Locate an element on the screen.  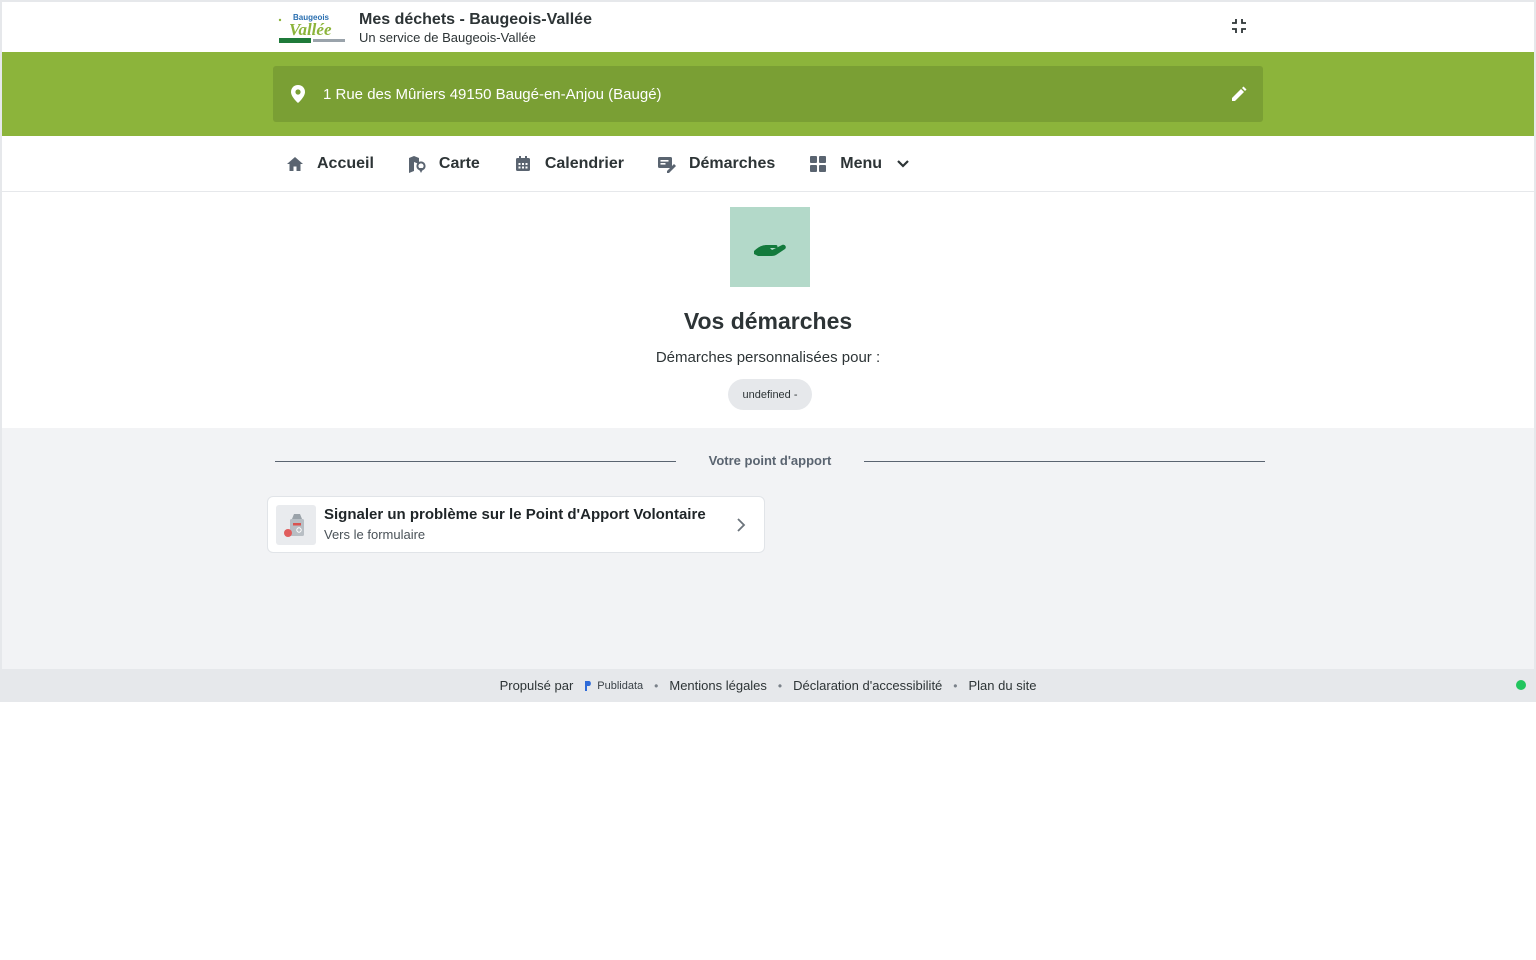
divider-left is located at coordinates (475, 461).